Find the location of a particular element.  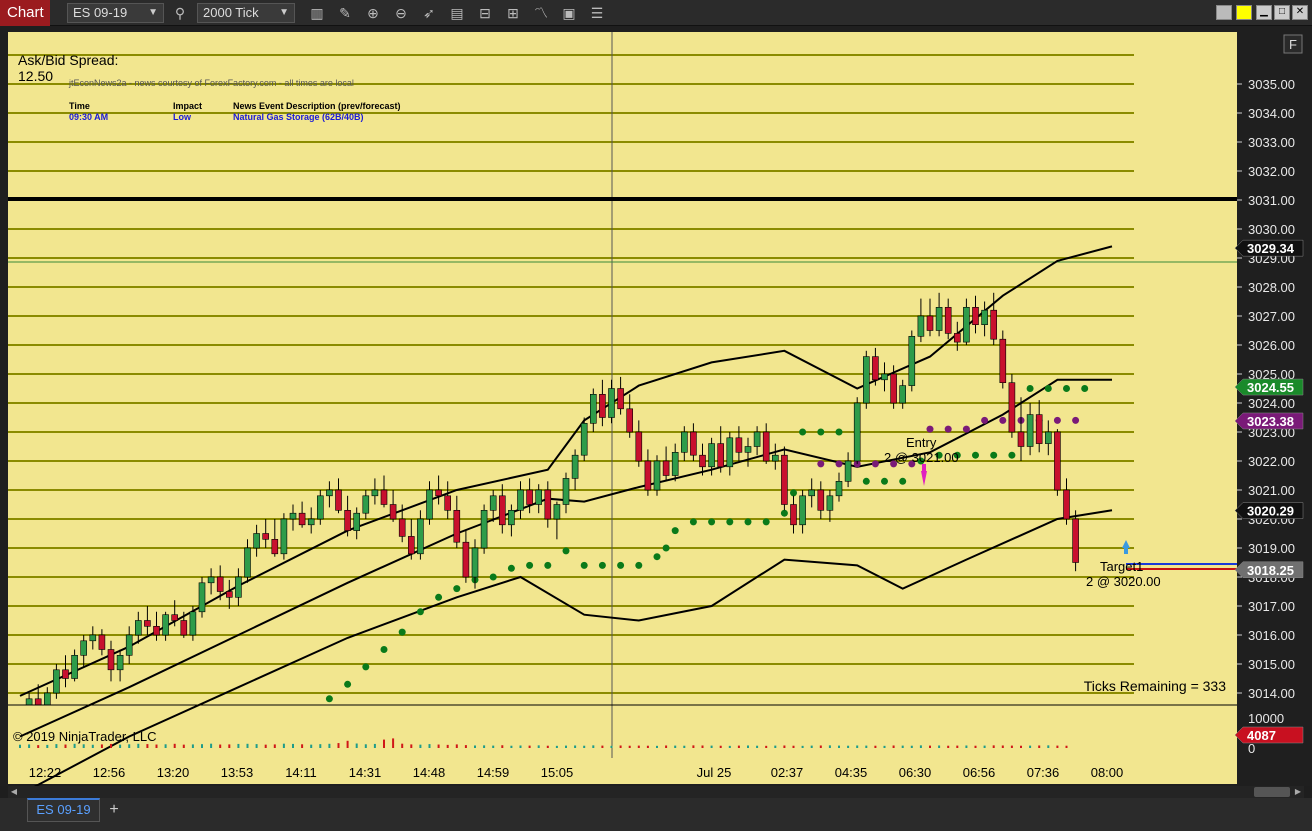

strategies-icon: ⊞ is located at coordinates (513, 13).